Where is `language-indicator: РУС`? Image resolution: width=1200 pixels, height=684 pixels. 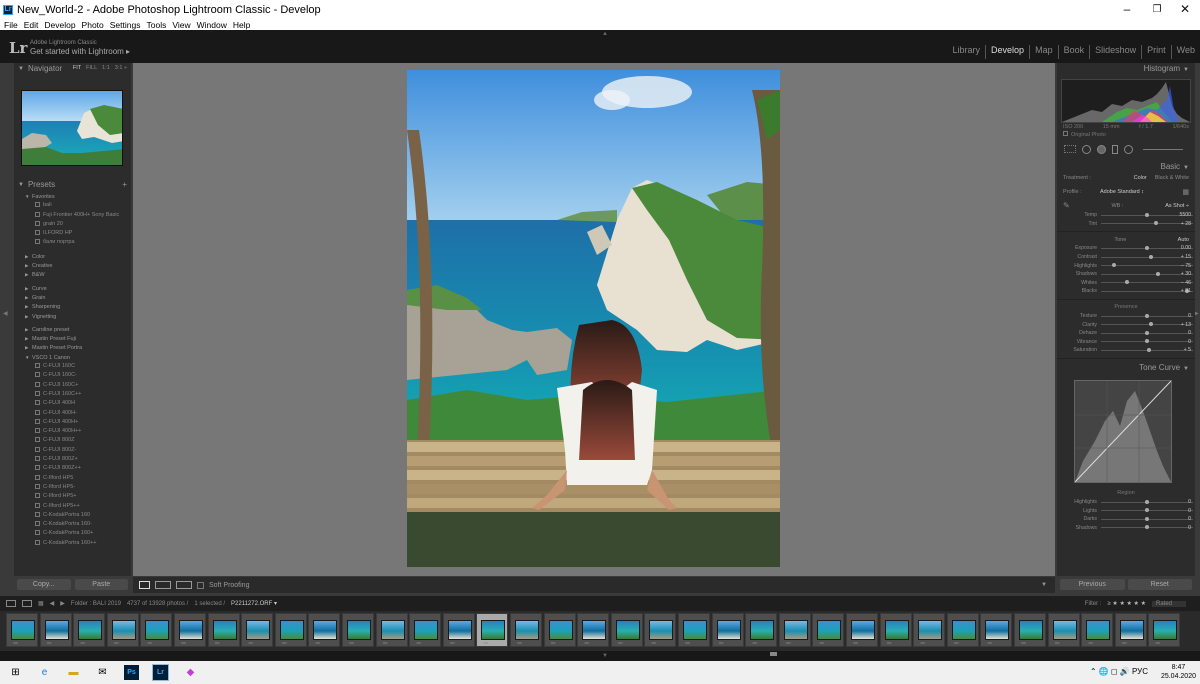 language-indicator: РУС is located at coordinates (1140, 671).